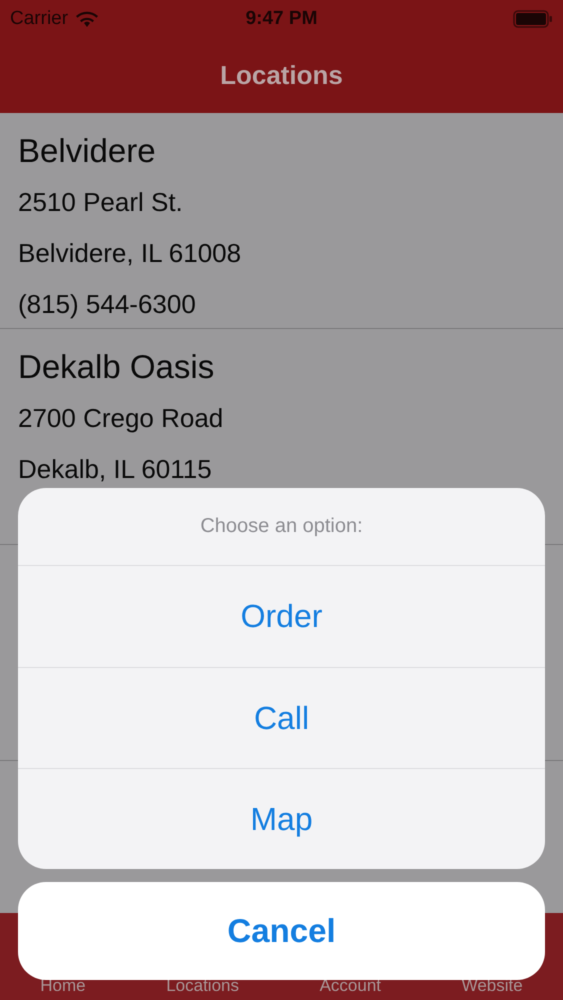 The image size is (563, 1000). I want to click on nav-title: Locations, so click(281, 75).